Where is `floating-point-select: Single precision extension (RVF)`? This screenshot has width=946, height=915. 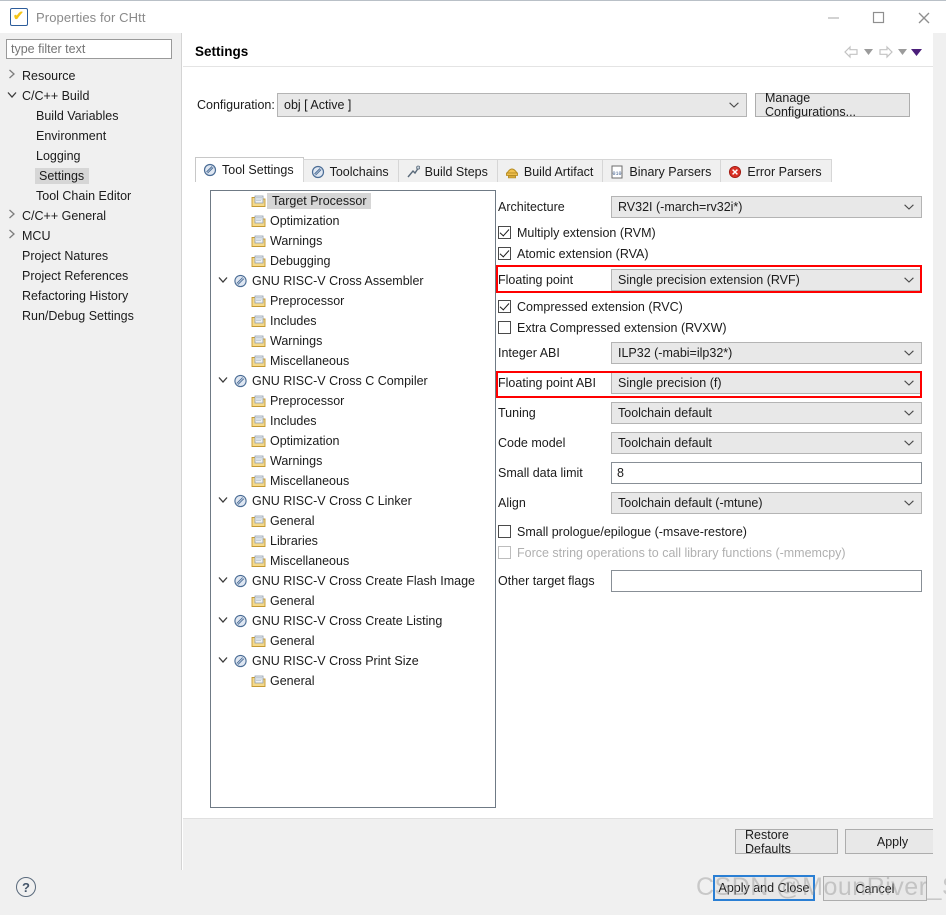 floating-point-select: Single precision extension (RVF) is located at coordinates (766, 280).